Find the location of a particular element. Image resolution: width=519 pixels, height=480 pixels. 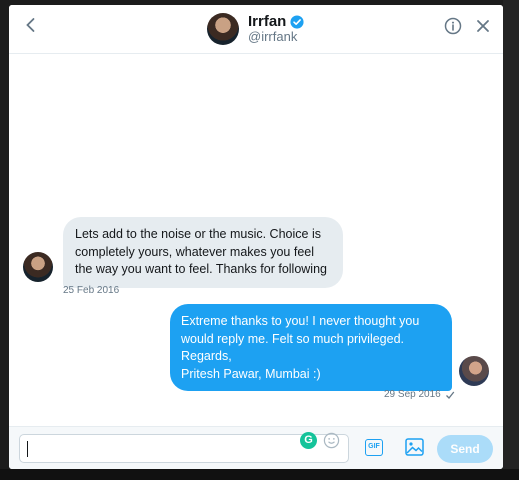

header-name: Irrfan is located at coordinates (267, 21).